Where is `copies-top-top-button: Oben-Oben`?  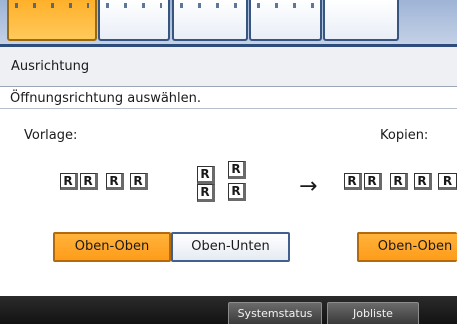 copies-top-top-button: Oben-Oben is located at coordinates (407, 247).